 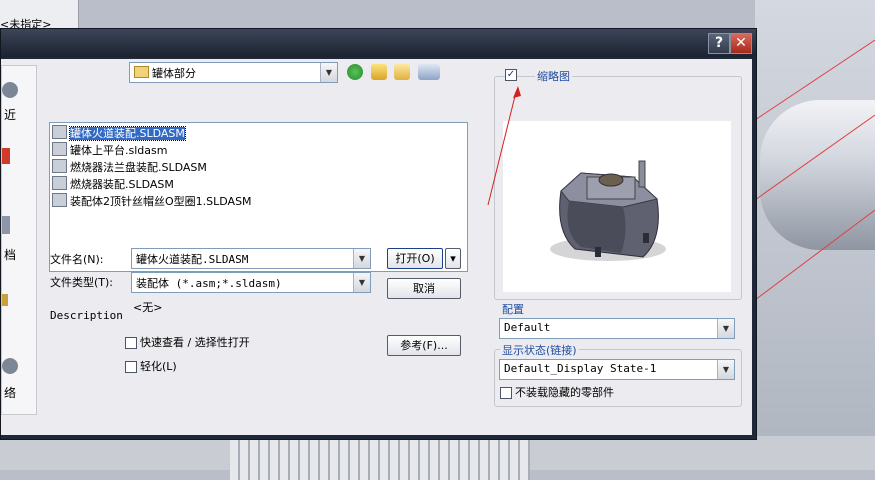 What do you see at coordinates (19, 240) in the screenshot?
I see `places-bar: 近 档 络` at bounding box center [19, 240].